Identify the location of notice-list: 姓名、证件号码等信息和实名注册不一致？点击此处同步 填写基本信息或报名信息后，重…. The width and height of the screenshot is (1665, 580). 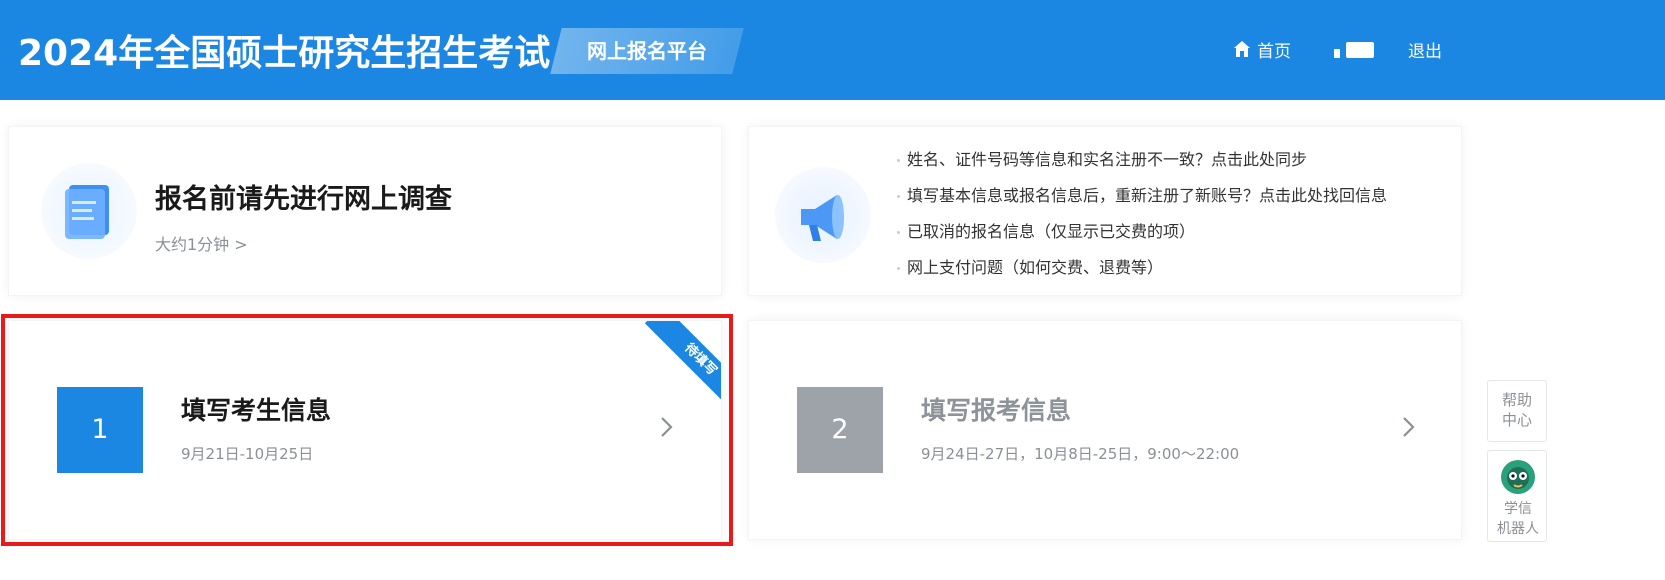
(1142, 221).